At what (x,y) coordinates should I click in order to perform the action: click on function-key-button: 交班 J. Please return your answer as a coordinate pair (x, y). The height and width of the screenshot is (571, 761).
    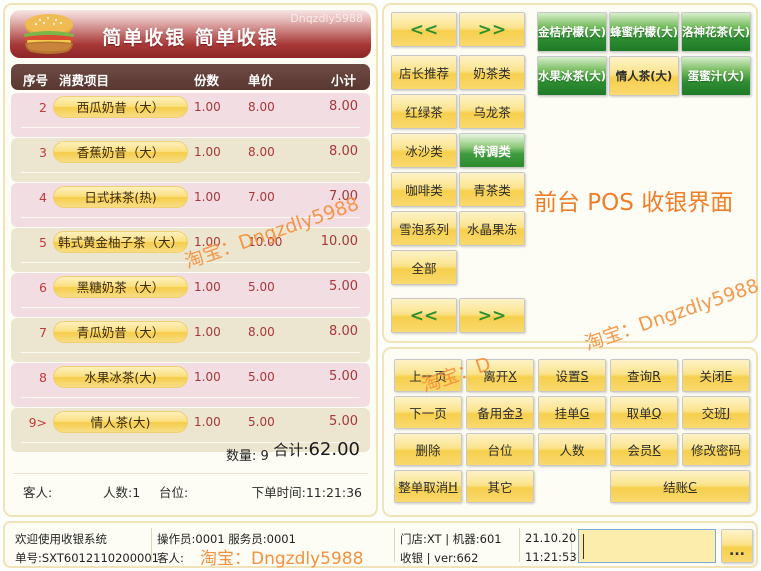
    Looking at the image, I should click on (716, 412).